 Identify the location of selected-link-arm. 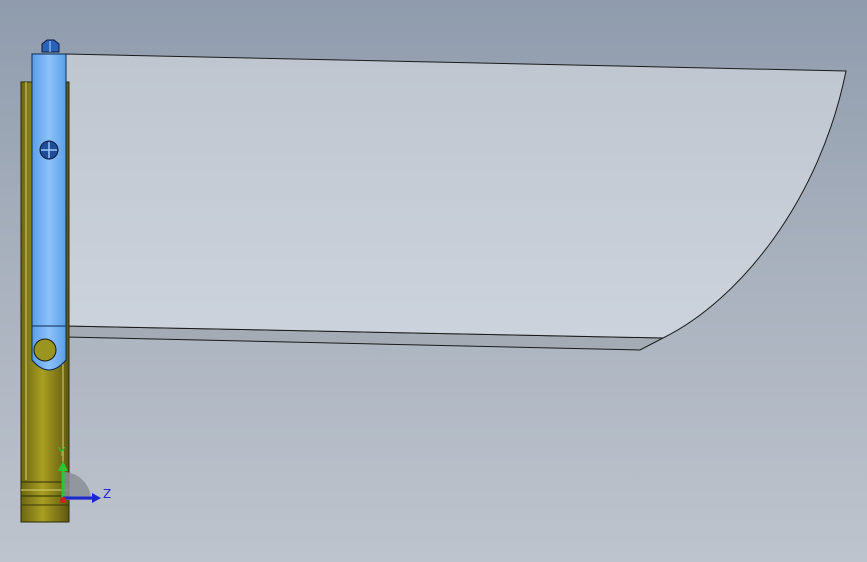
(49, 212).